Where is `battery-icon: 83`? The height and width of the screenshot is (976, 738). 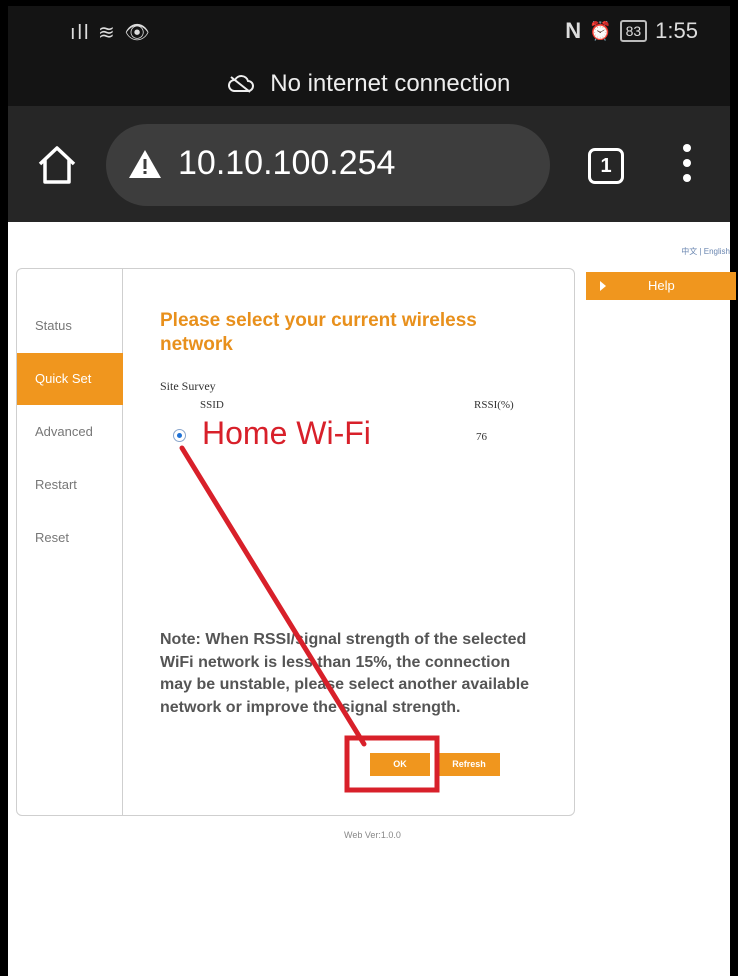 battery-icon: 83 is located at coordinates (633, 31).